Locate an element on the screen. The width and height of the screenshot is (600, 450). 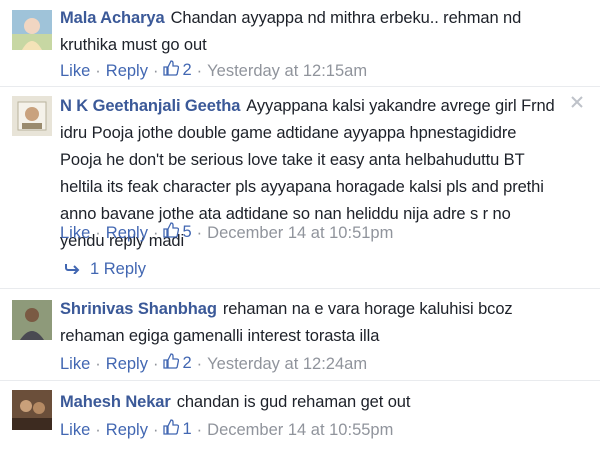
like-count: 1 is located at coordinates (177, 429).